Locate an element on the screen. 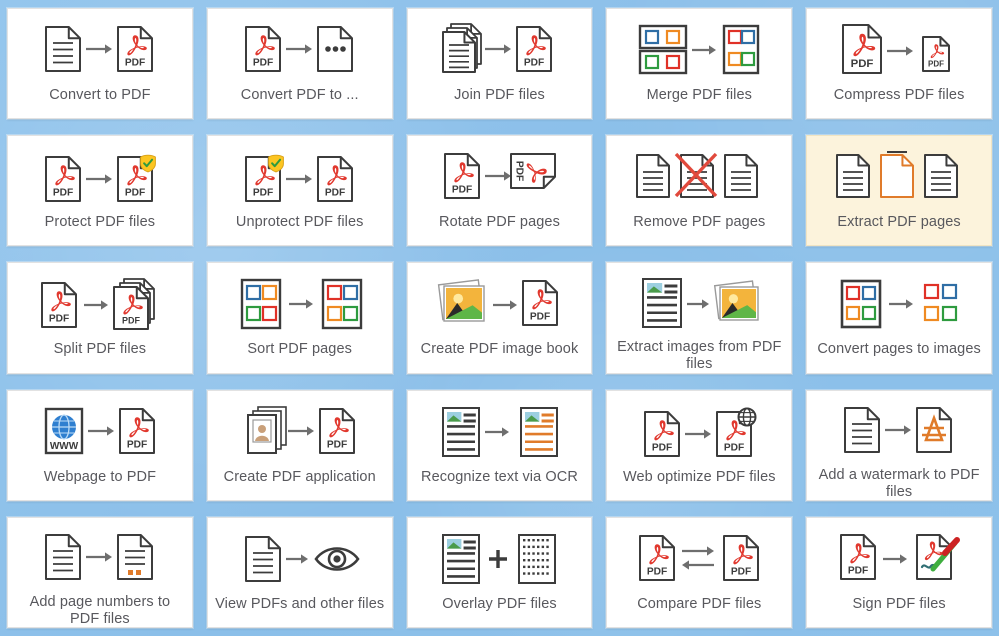 This screenshot has height=636, width=999. doc-arrow-numbered-icon is located at coordinates (100, 558).